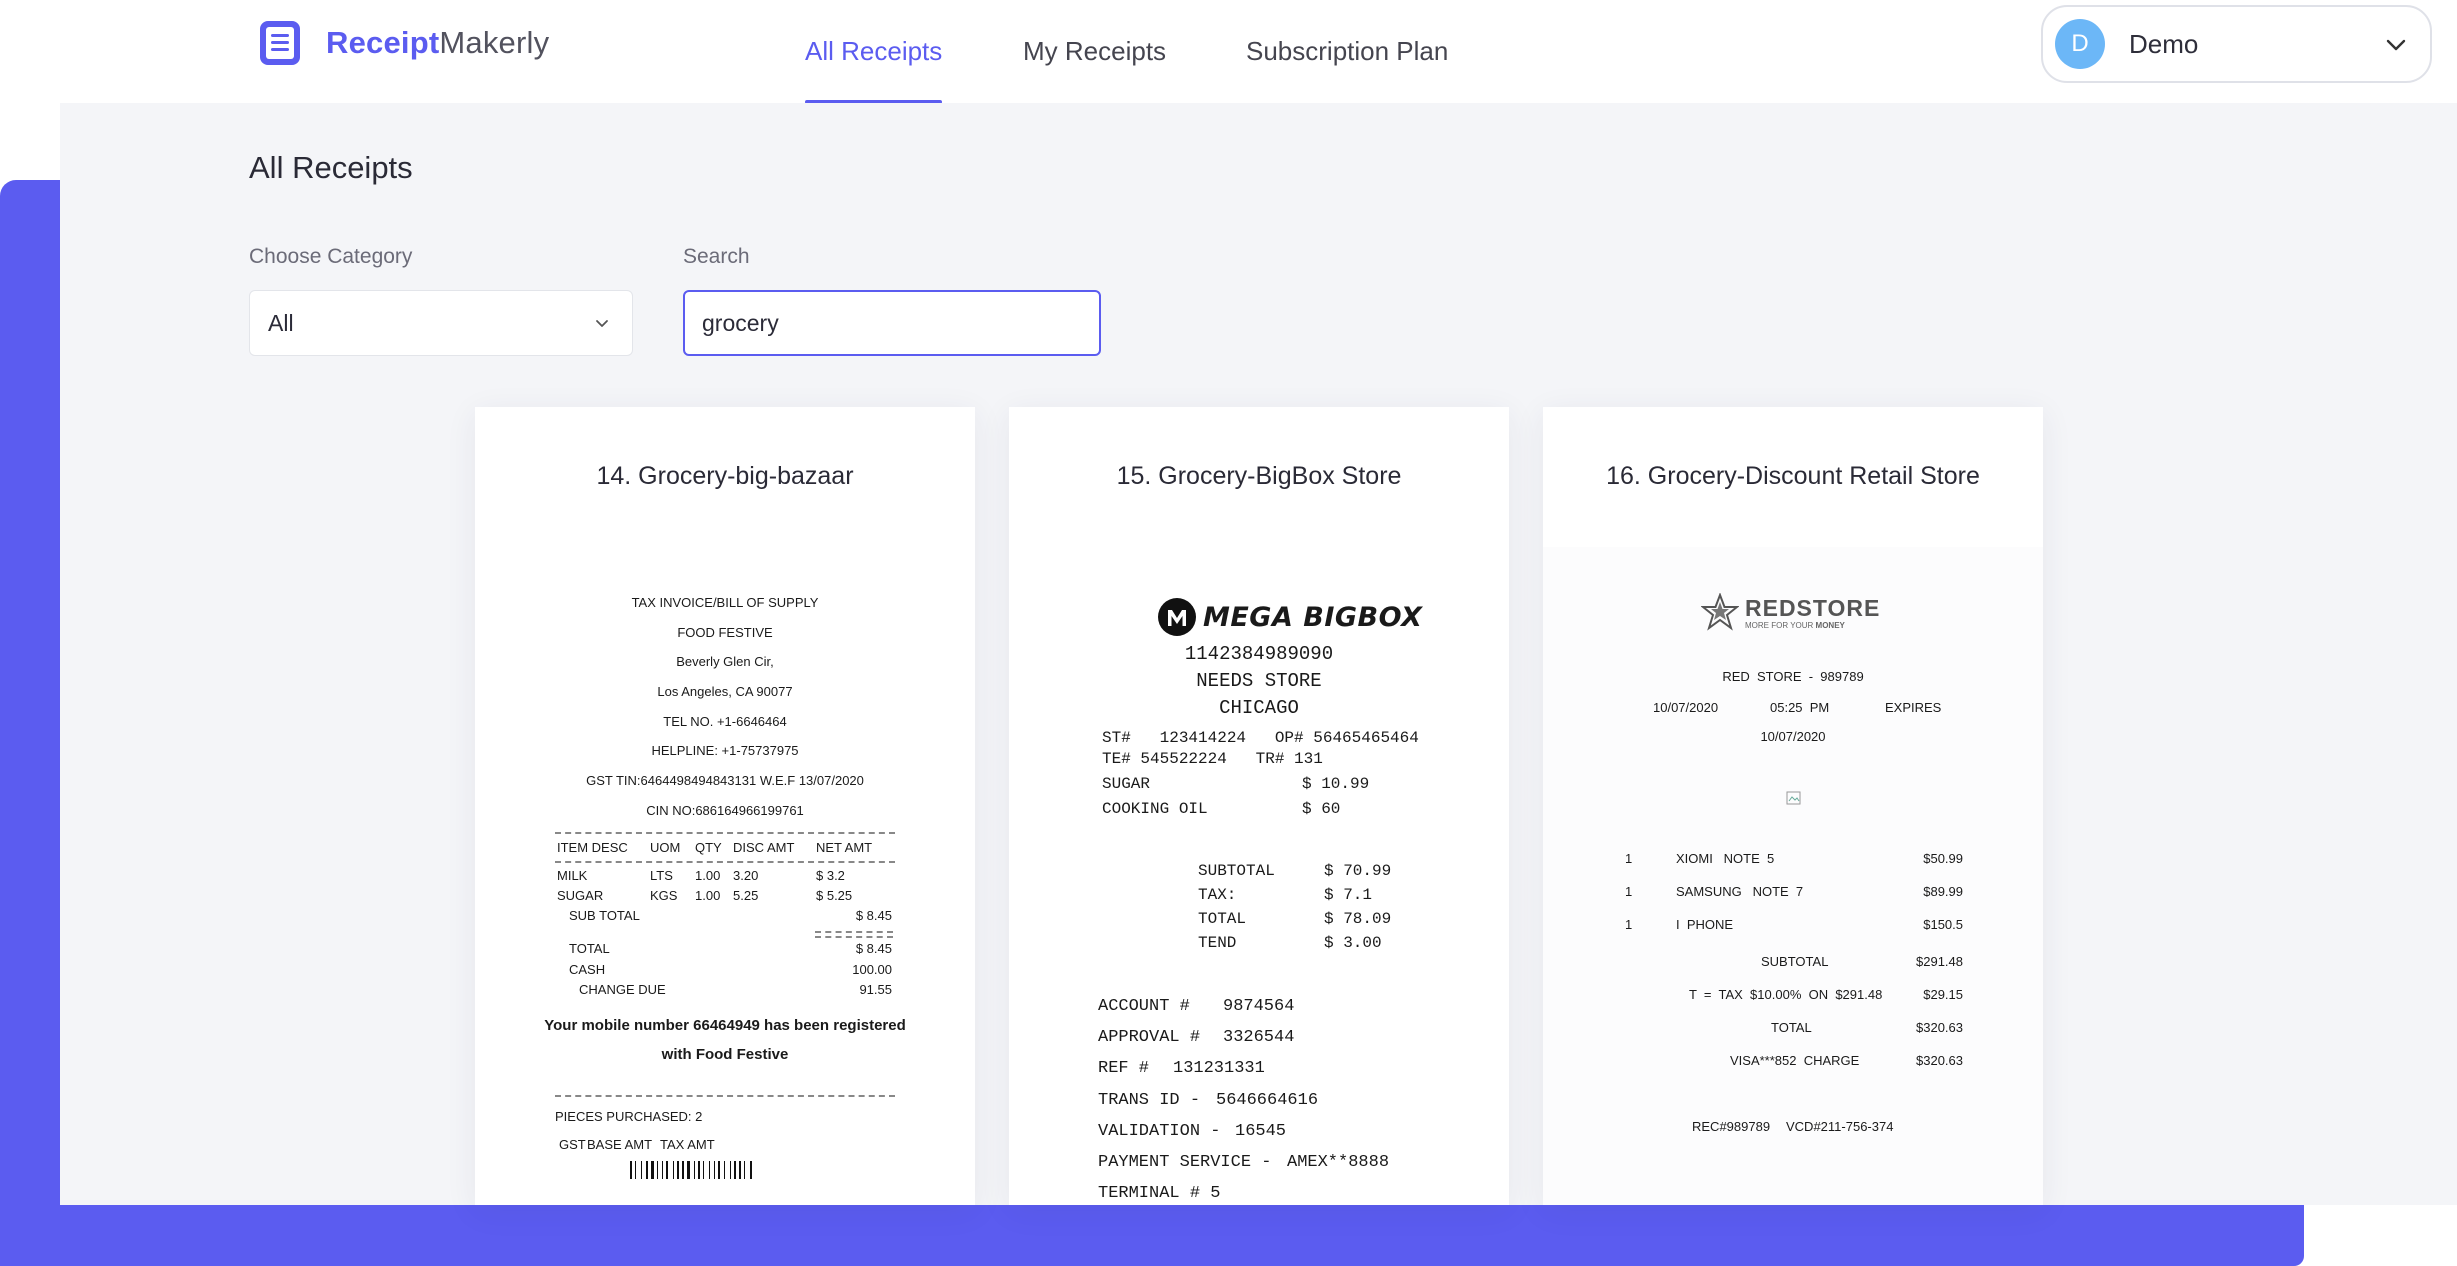 This screenshot has width=2457, height=1266. I want to click on receipt-change-label: CHANGE DUE, so click(622, 989).